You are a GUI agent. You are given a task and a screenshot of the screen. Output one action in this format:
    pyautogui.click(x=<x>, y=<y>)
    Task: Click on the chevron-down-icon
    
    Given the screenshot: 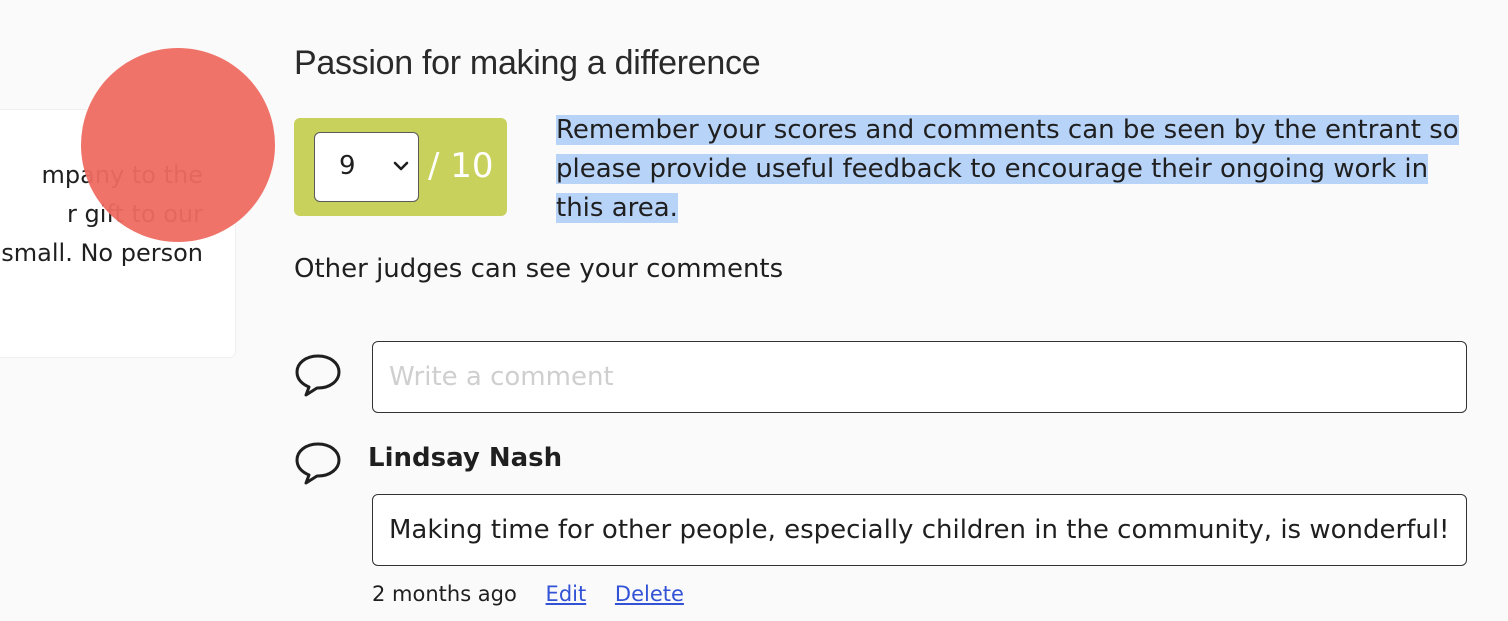 What is the action you would take?
    pyautogui.click(x=401, y=166)
    